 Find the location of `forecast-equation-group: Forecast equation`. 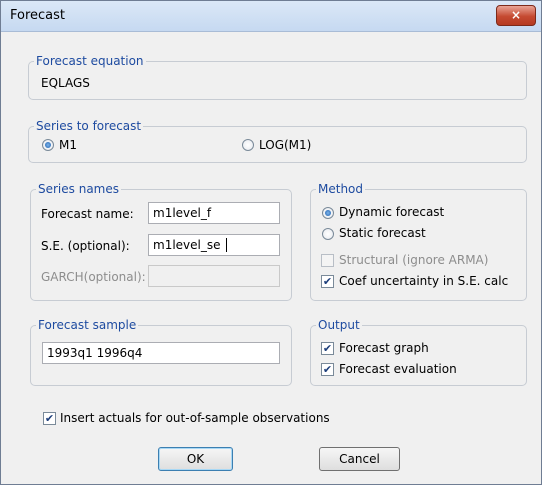

forecast-equation-group: Forecast equation is located at coordinates (277, 77).